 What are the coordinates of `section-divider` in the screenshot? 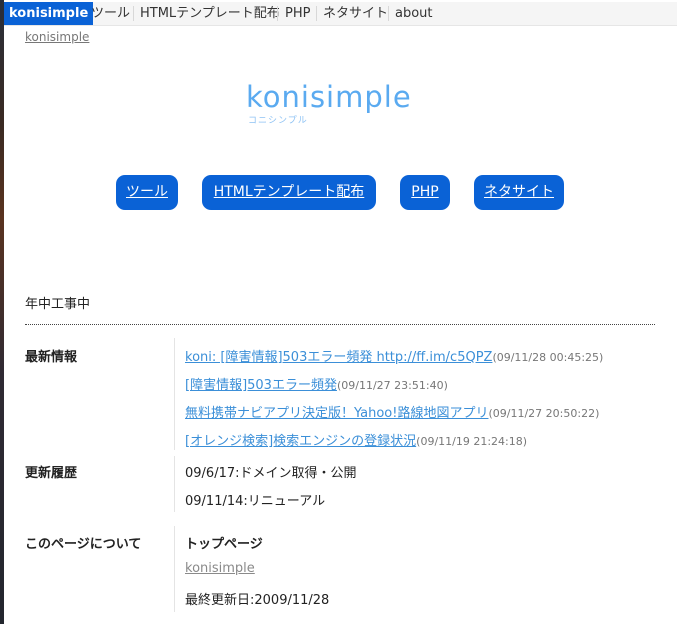 It's located at (340, 324).